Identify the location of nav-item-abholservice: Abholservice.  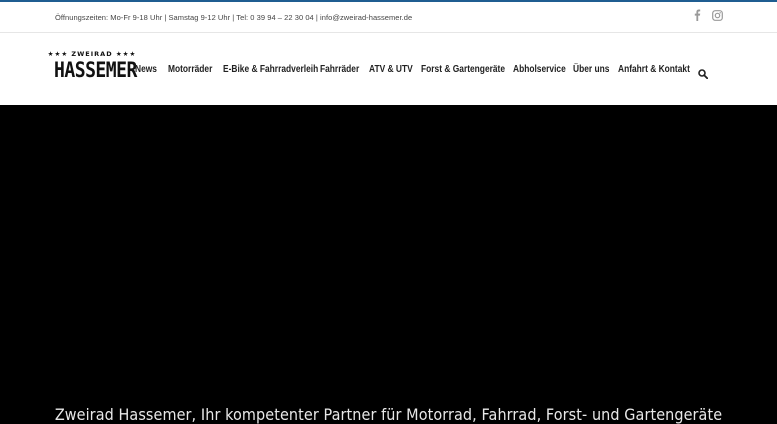
(539, 69).